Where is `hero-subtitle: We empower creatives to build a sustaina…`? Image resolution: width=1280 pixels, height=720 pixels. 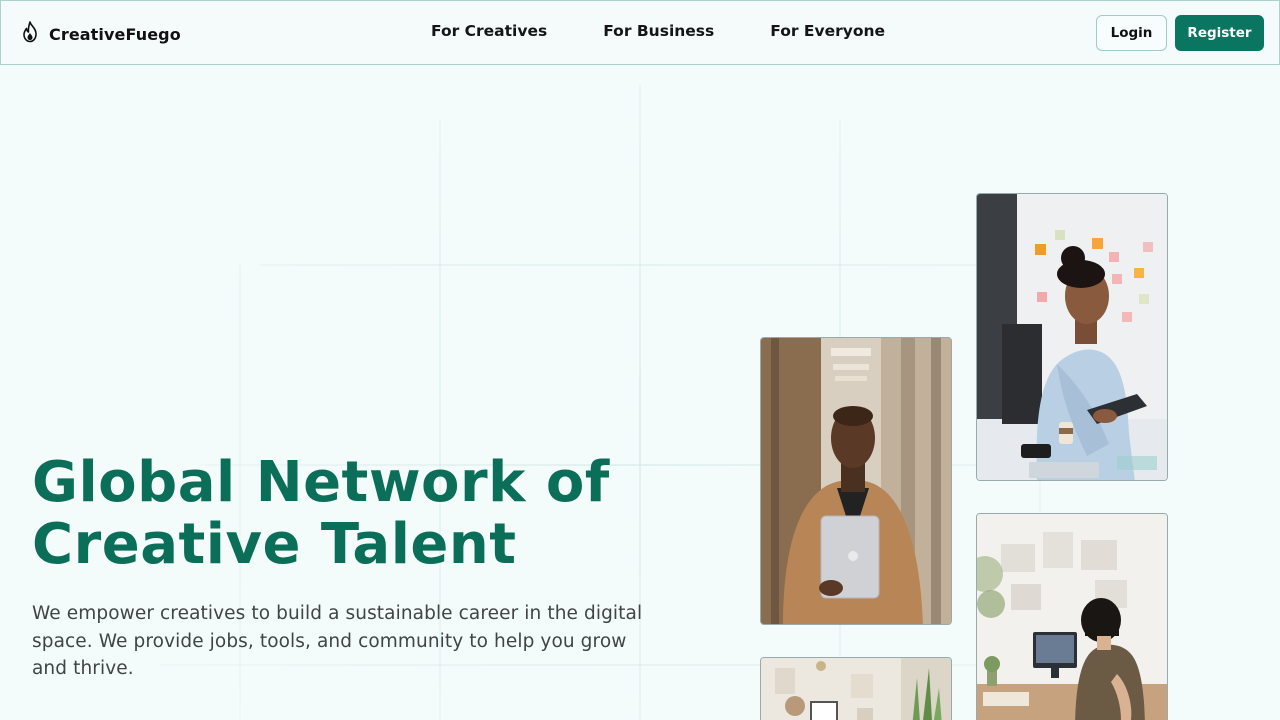 hero-subtitle: We empower creatives to build a sustaina… is located at coordinates (372, 641).